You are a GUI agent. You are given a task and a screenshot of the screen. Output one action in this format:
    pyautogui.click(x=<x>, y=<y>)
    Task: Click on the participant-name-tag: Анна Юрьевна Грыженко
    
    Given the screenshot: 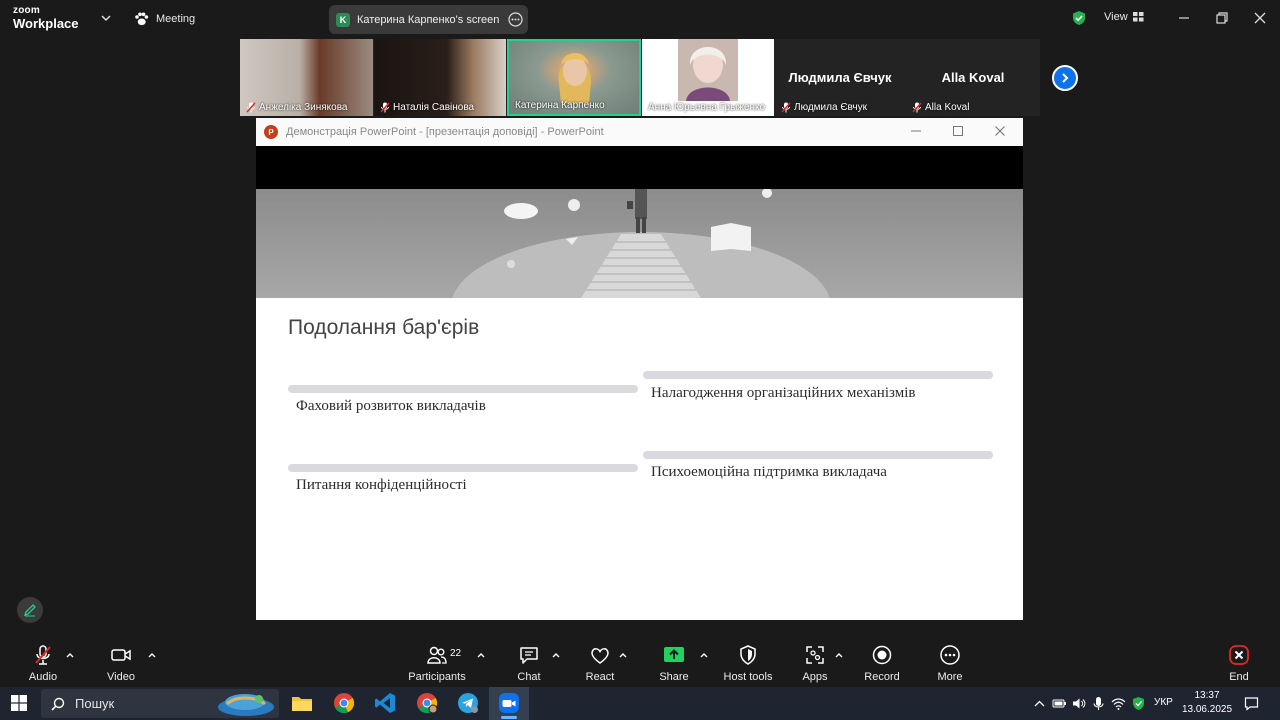 What is the action you would take?
    pyautogui.click(x=706, y=107)
    